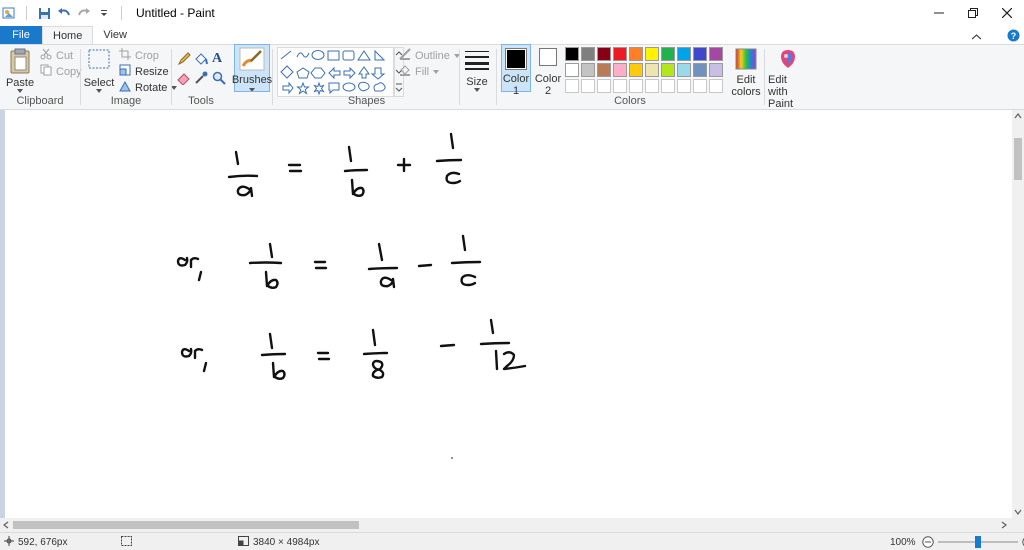 Image resolution: width=1024 pixels, height=550 pixels. Describe the element at coordinates (104, 13) in the screenshot. I see `customize-quick-access-icon` at that location.